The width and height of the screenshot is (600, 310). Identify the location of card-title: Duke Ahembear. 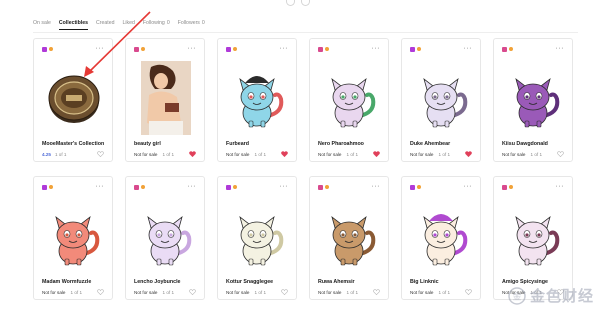
(442, 144).